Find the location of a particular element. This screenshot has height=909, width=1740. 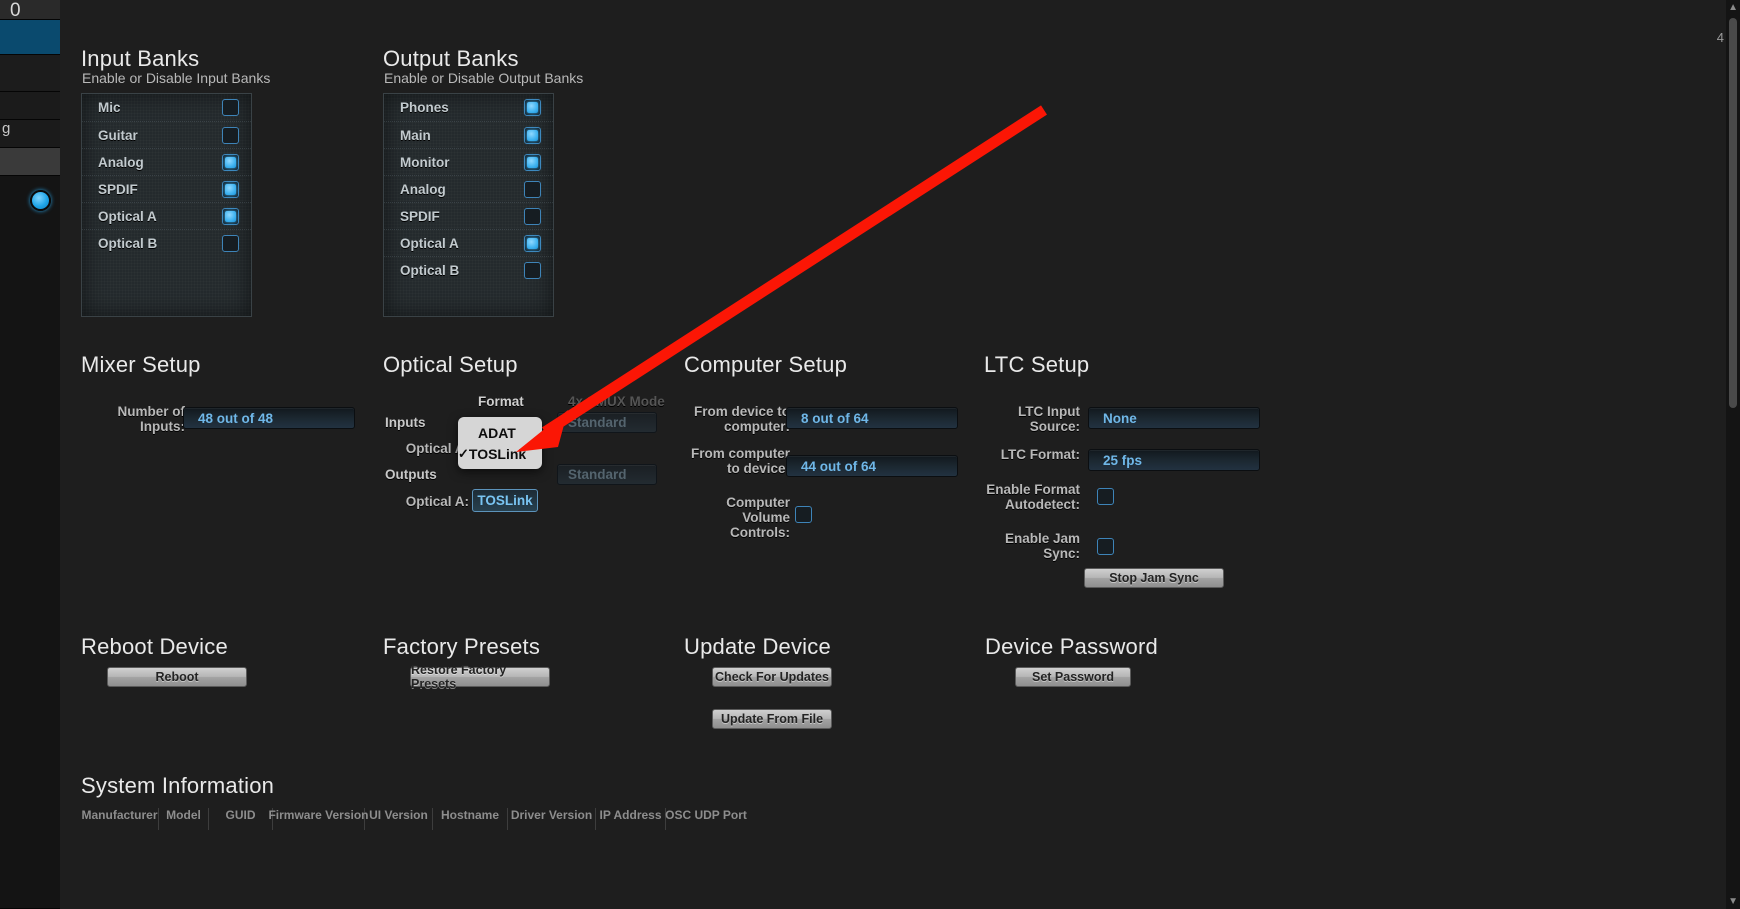

sidebar-item-c: g is located at coordinates (30, 134).